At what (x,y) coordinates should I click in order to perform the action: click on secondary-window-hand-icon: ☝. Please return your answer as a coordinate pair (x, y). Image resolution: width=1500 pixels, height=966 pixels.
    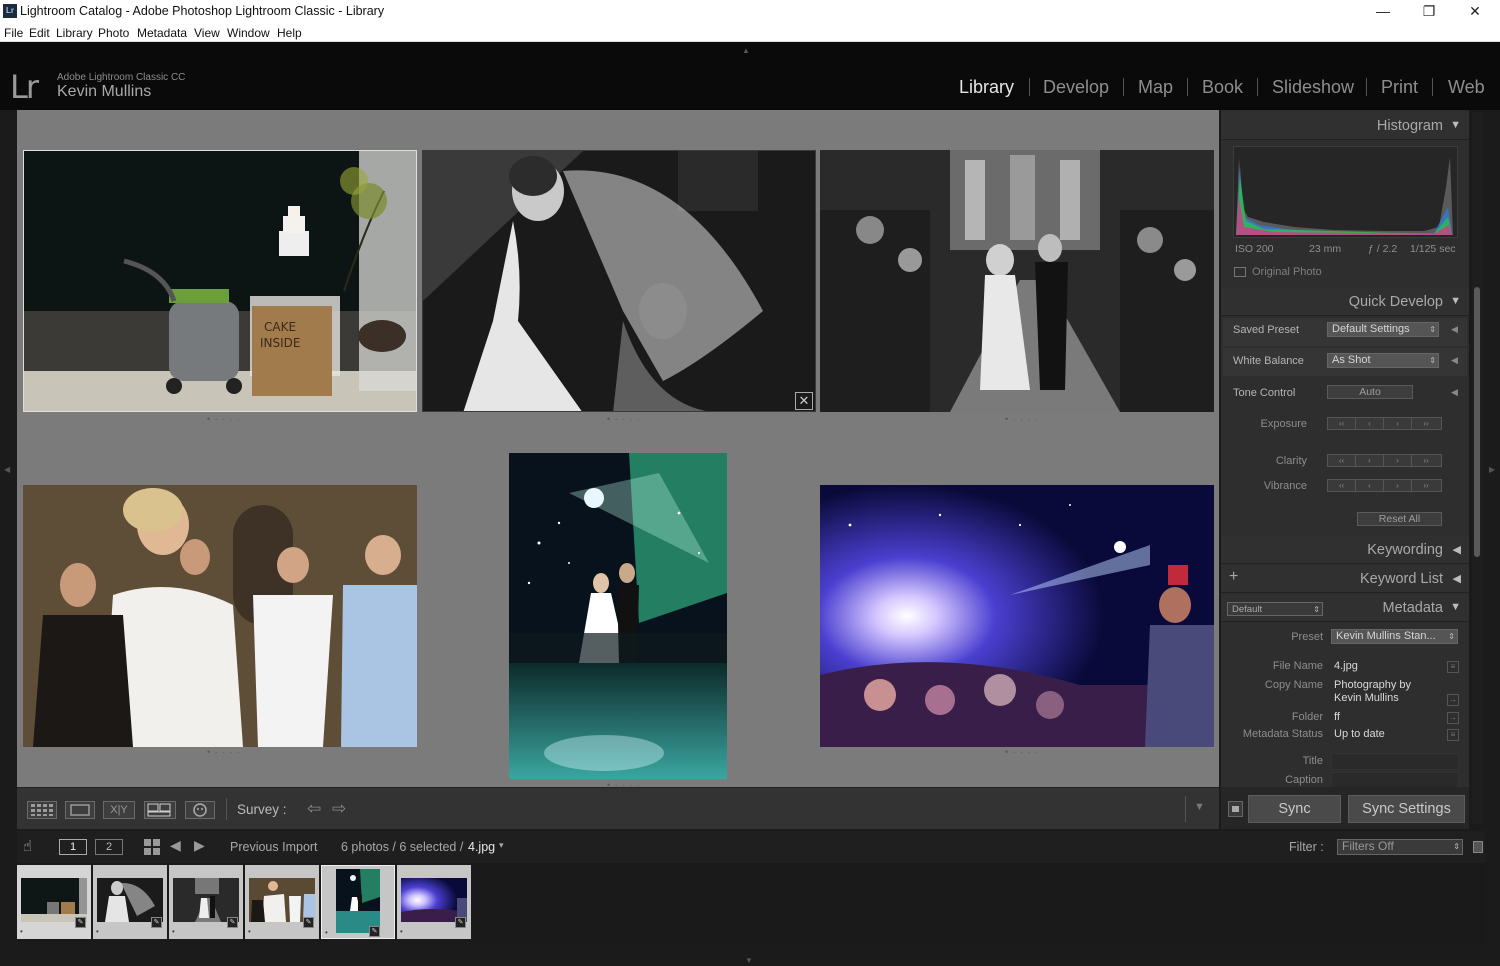
    Looking at the image, I should click on (27, 846).